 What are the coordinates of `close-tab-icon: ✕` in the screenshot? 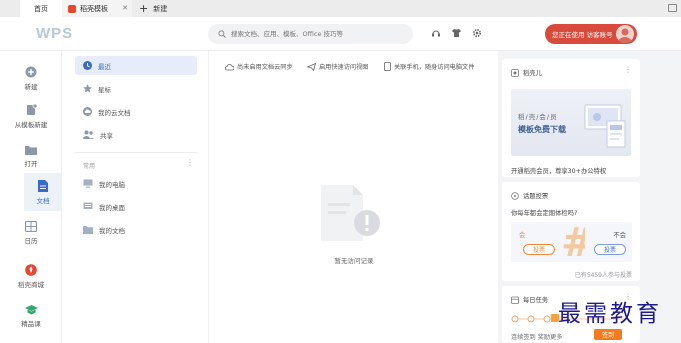 It's located at (125, 8).